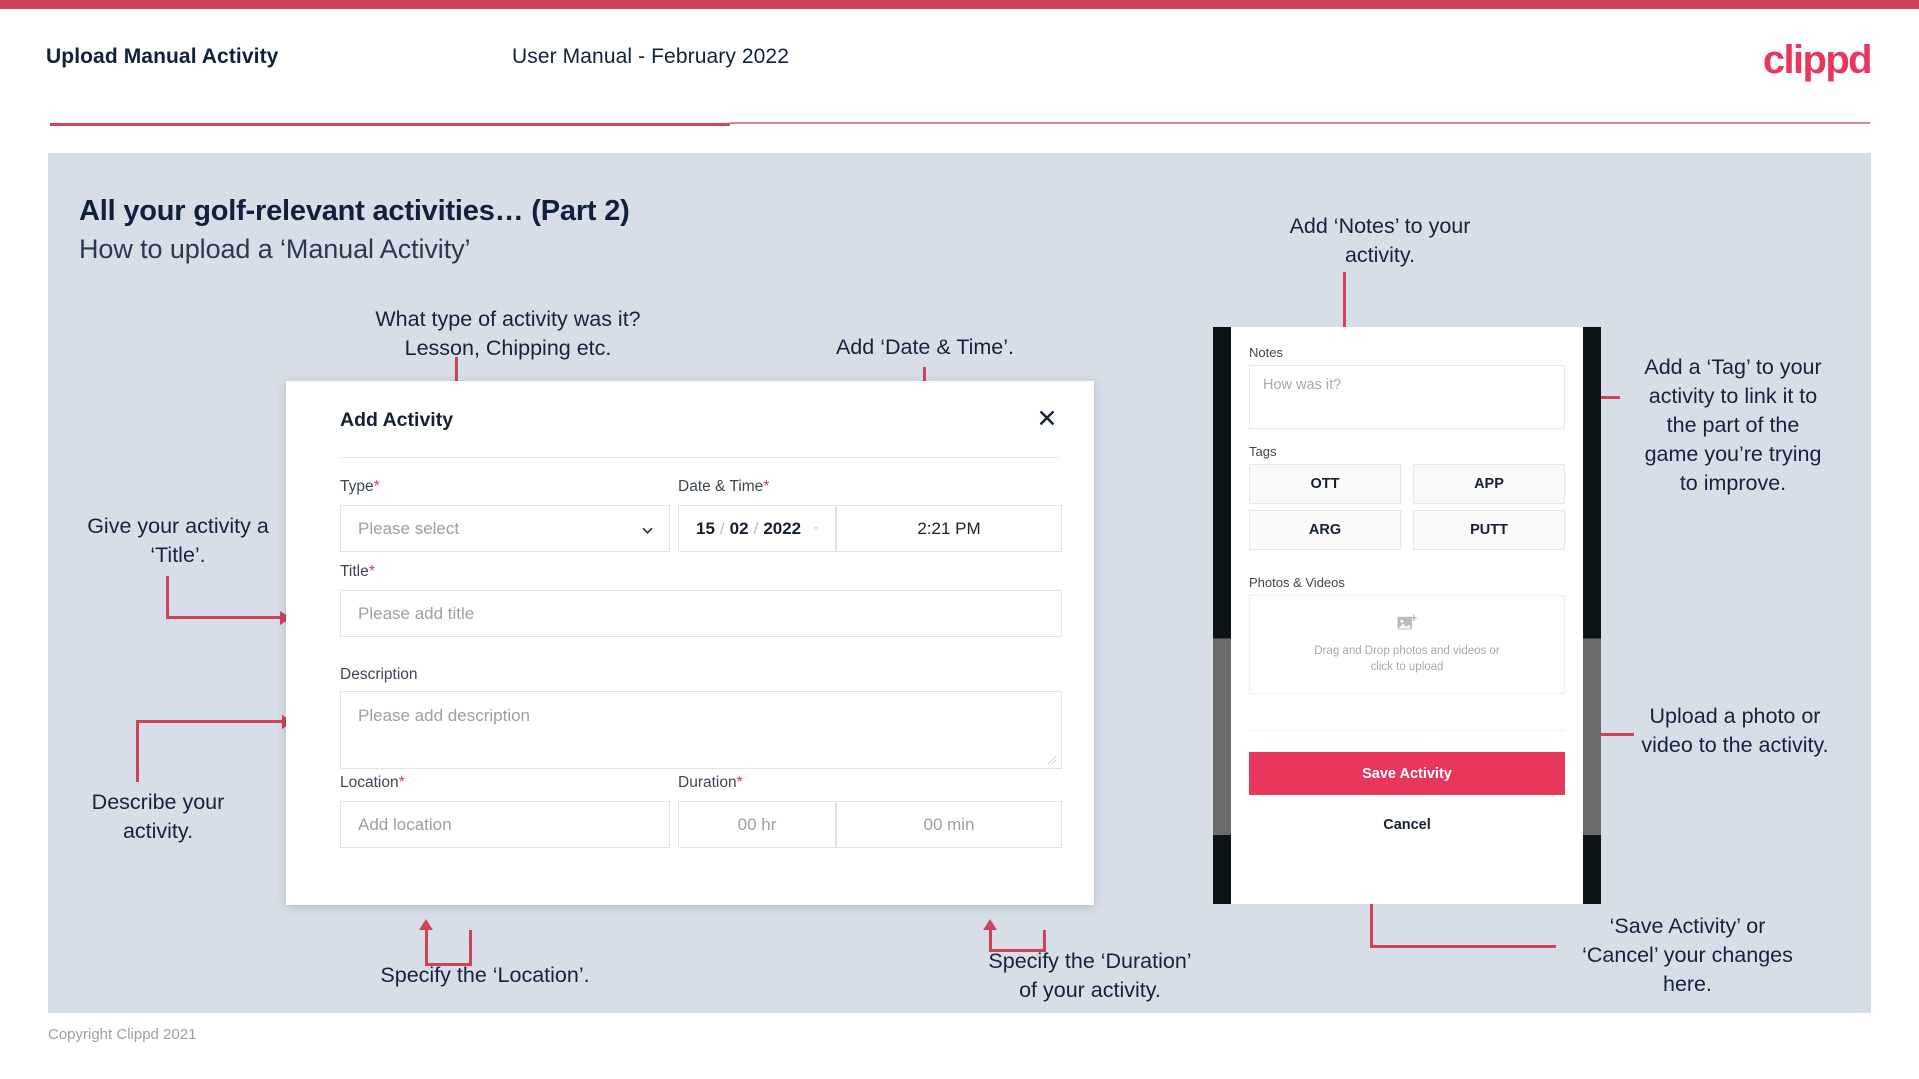 The image size is (1919, 1079). Describe the element at coordinates (1489, 484) in the screenshot. I see `tag-app: APP` at that location.